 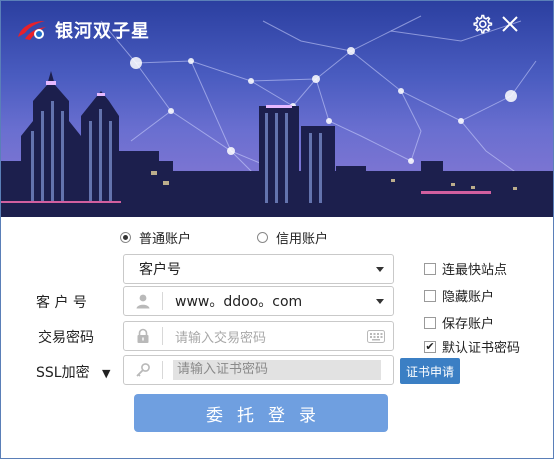 What do you see at coordinates (277, 370) in the screenshot?
I see `cert-password-input: 请输入证书密码` at bounding box center [277, 370].